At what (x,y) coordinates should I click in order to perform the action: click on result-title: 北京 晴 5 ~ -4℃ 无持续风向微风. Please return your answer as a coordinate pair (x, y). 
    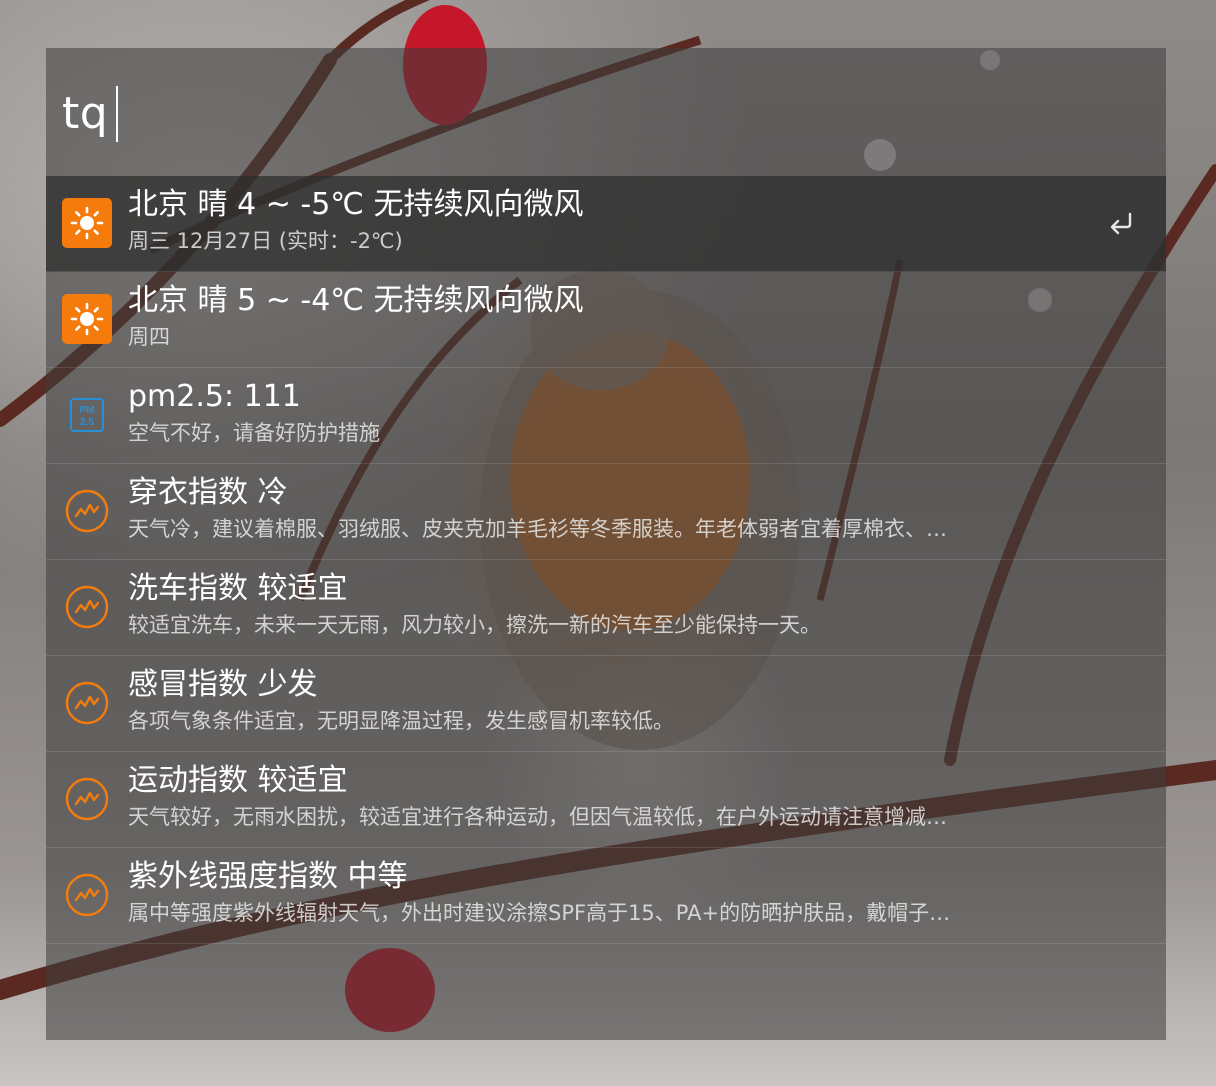
    Looking at the image, I should click on (356, 300).